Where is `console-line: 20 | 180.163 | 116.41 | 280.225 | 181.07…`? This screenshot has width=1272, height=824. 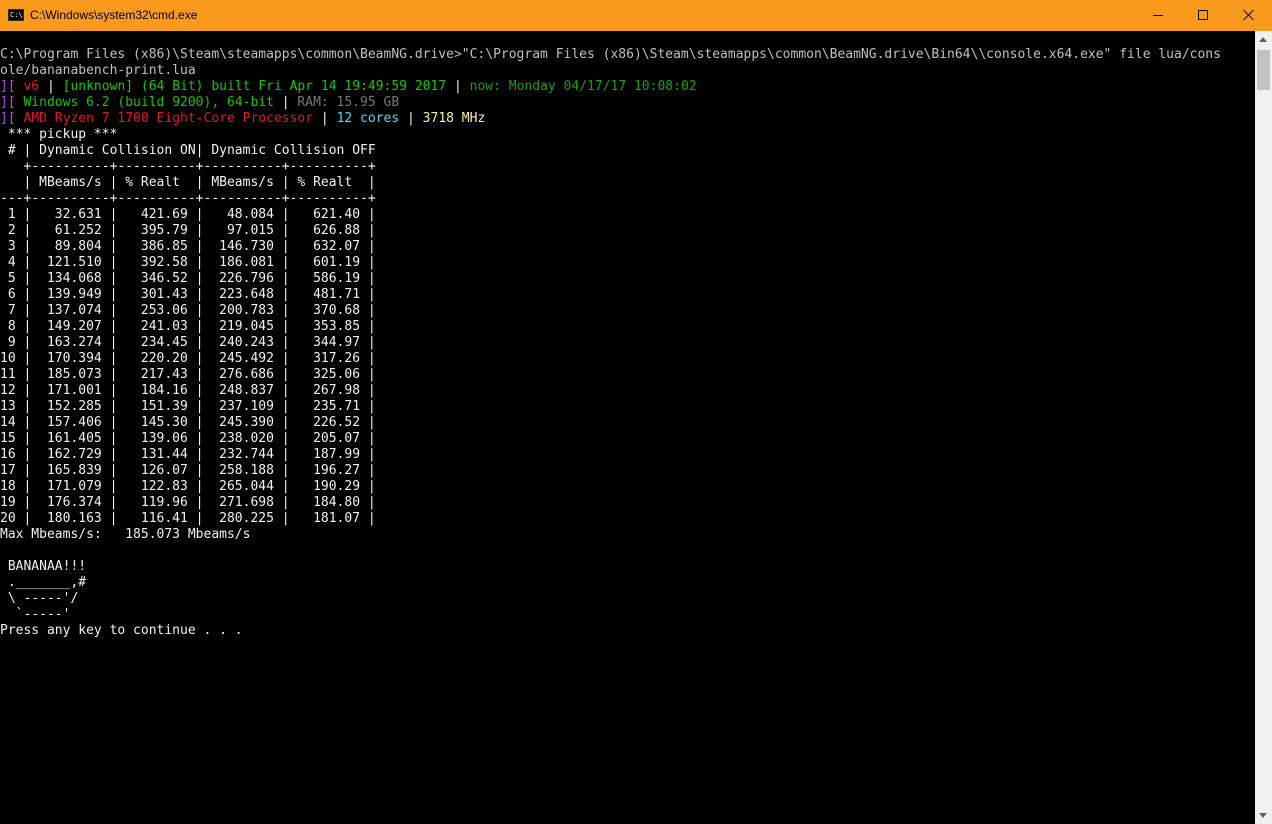
console-line: 20 | 180.163 | 116.41 | 280.225 | 181.07… is located at coordinates (188, 519).